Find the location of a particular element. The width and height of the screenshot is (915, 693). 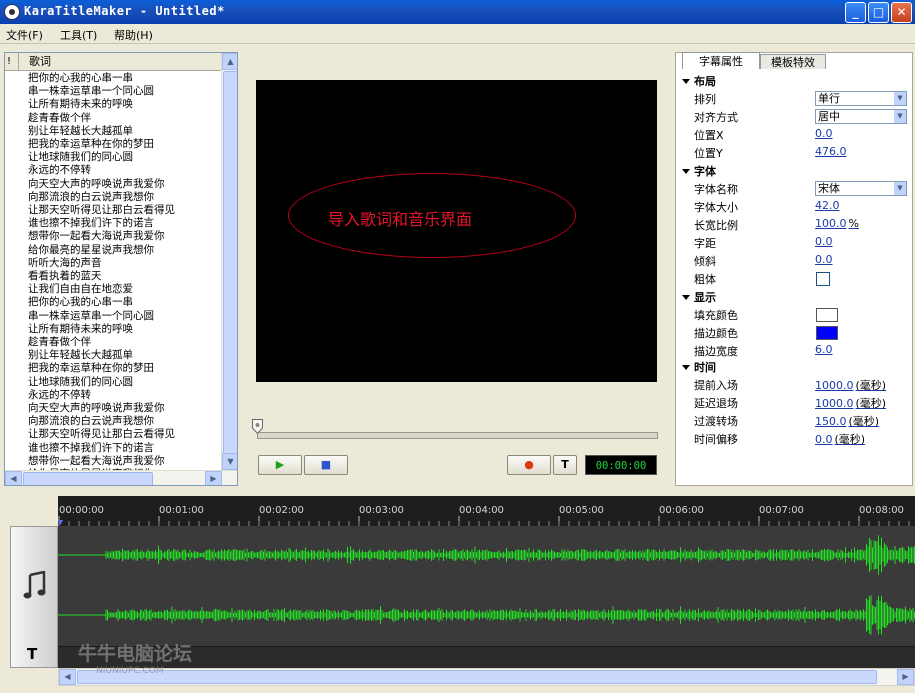

font-size-value: 42.0 is located at coordinates (827, 205).